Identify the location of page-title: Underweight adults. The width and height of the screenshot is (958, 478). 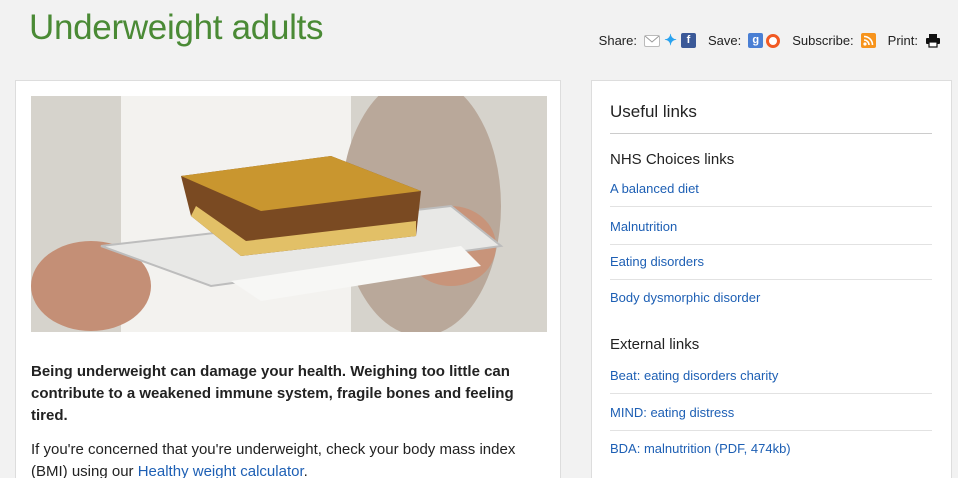
(176, 27).